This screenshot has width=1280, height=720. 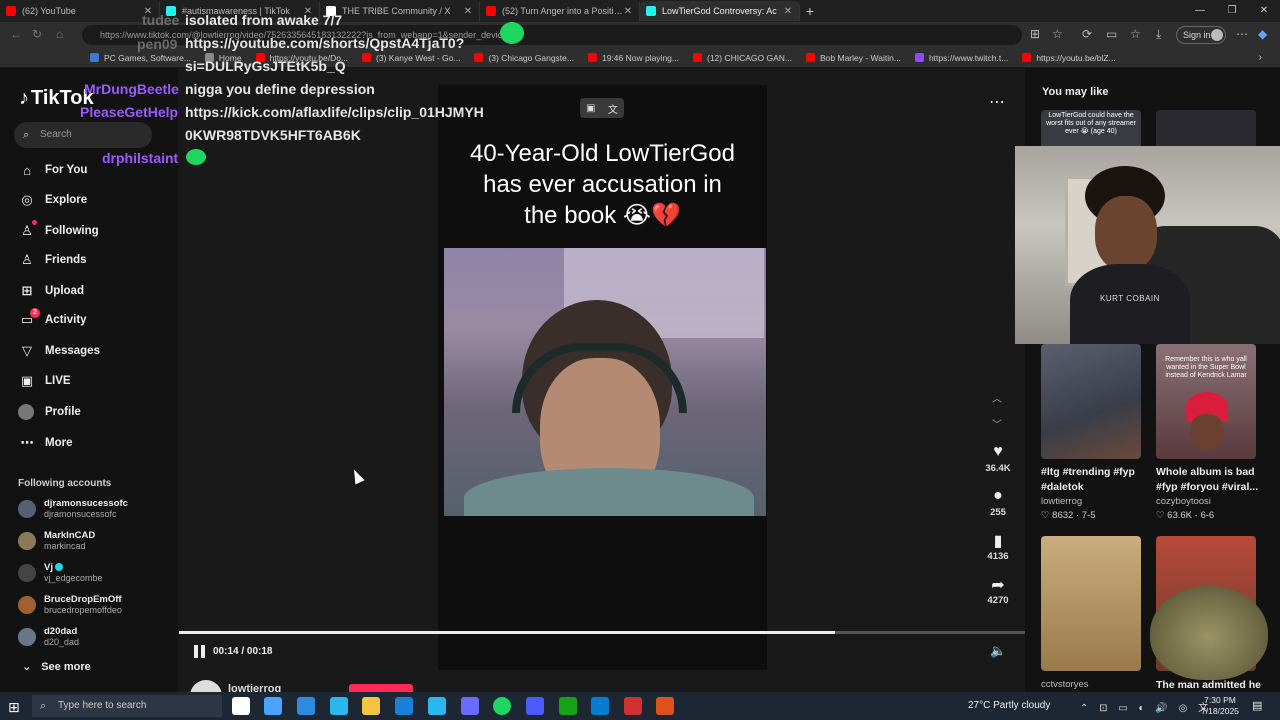 I want to click on discord-icon, so click(x=470, y=706).